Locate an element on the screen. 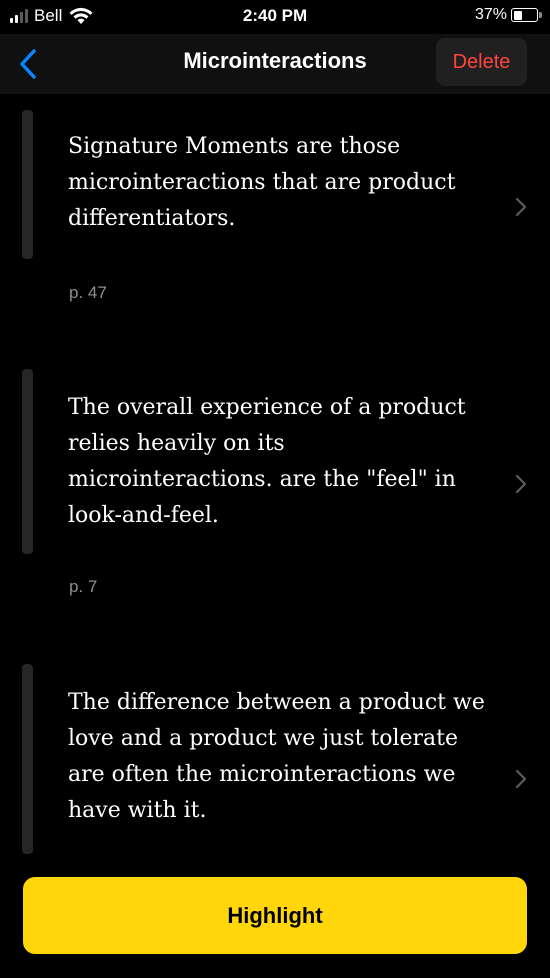 This screenshot has width=550, height=978. status-bar: Bell 2:40 PM 37% is located at coordinates (275, 17).